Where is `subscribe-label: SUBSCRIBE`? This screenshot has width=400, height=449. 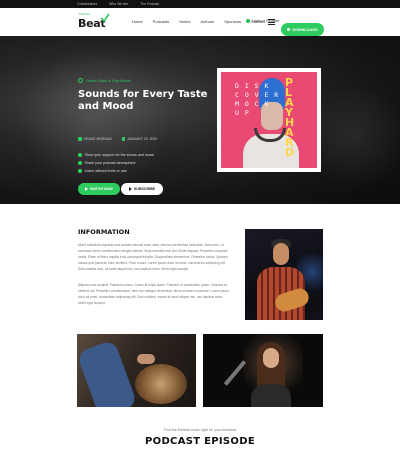 subscribe-label: SUBSCRIBE is located at coordinates (144, 189).